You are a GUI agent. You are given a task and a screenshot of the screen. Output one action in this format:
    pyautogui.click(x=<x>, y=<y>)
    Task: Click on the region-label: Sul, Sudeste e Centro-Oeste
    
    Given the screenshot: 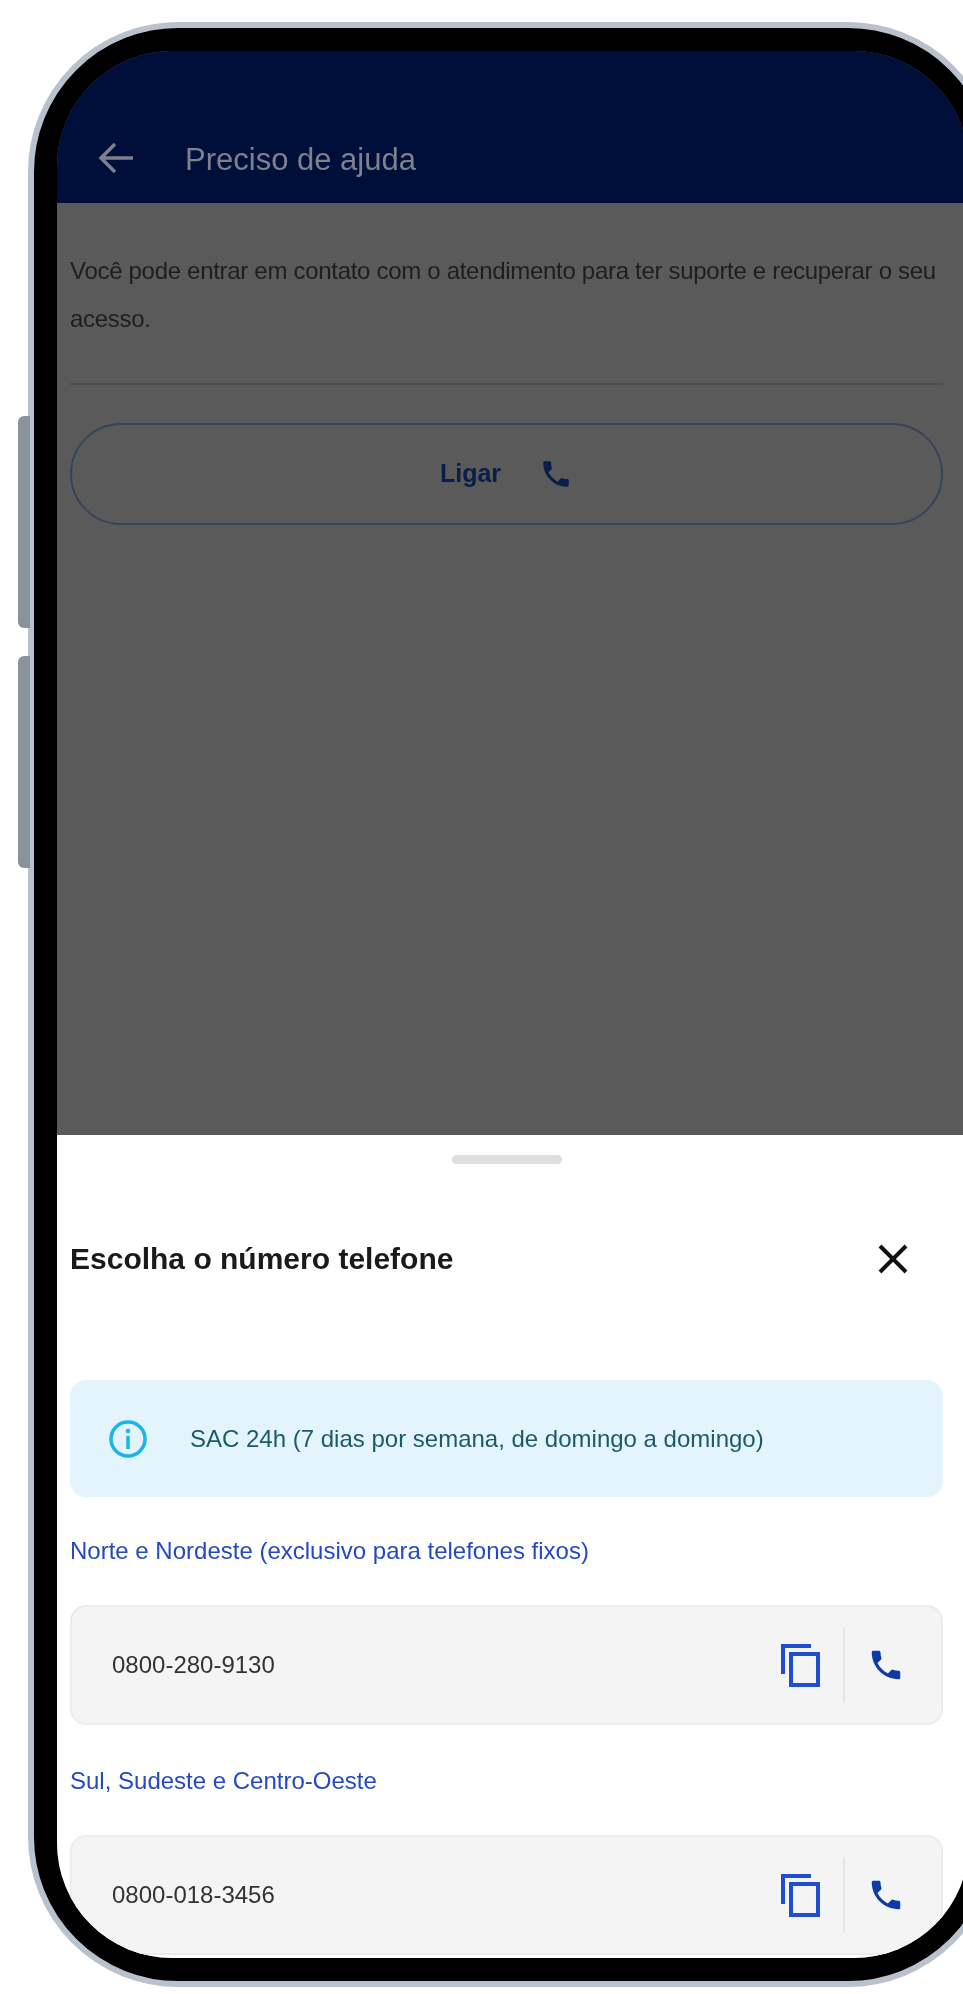 What is the action you would take?
    pyautogui.click(x=224, y=1781)
    